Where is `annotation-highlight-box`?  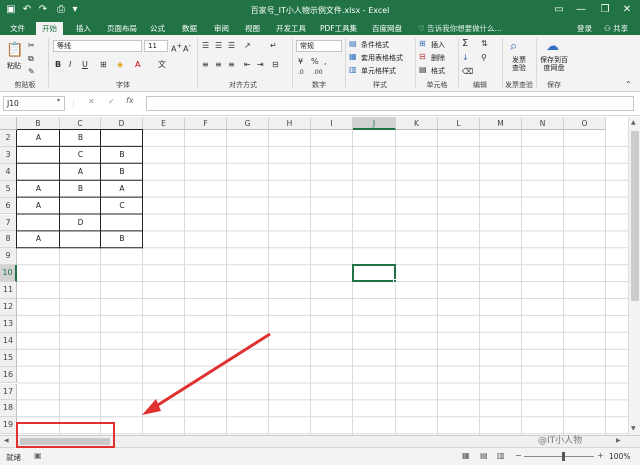
annotation-highlight-box is located at coordinates (65, 435).